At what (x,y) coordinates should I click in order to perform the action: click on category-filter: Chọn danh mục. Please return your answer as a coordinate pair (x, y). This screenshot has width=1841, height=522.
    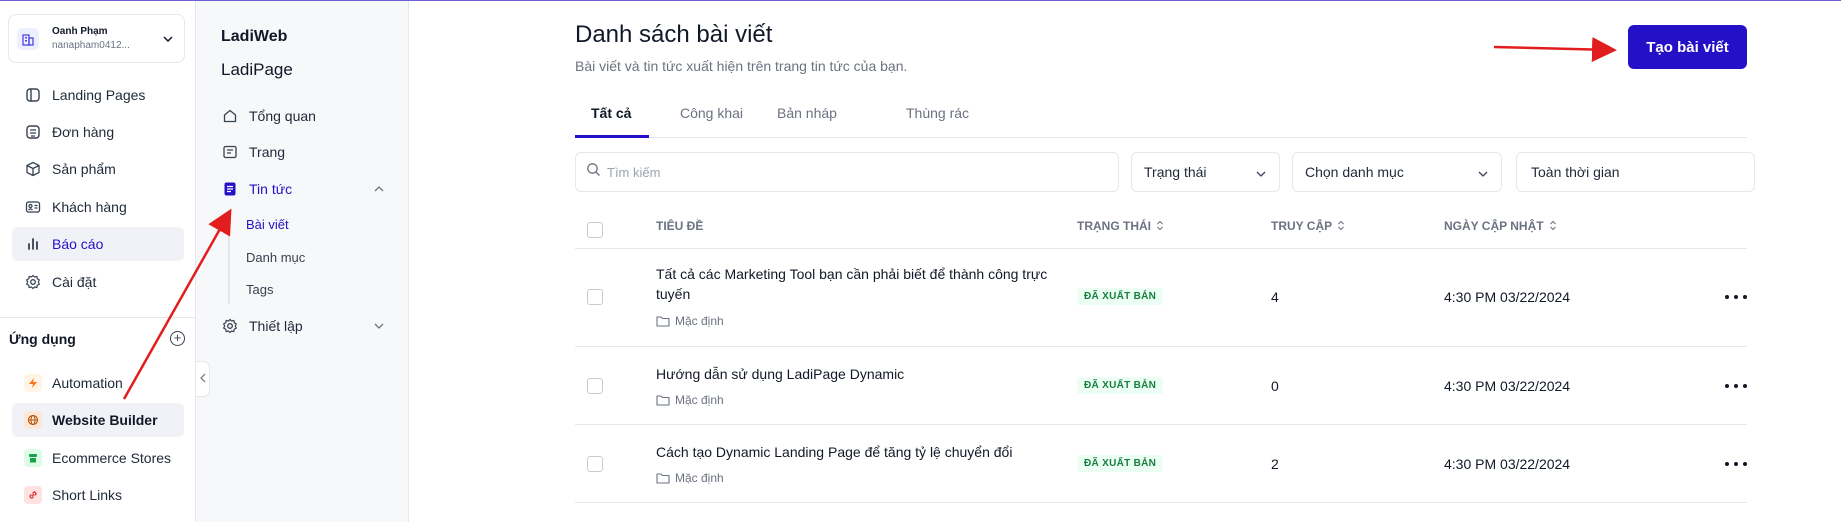
    Looking at the image, I should click on (1397, 172).